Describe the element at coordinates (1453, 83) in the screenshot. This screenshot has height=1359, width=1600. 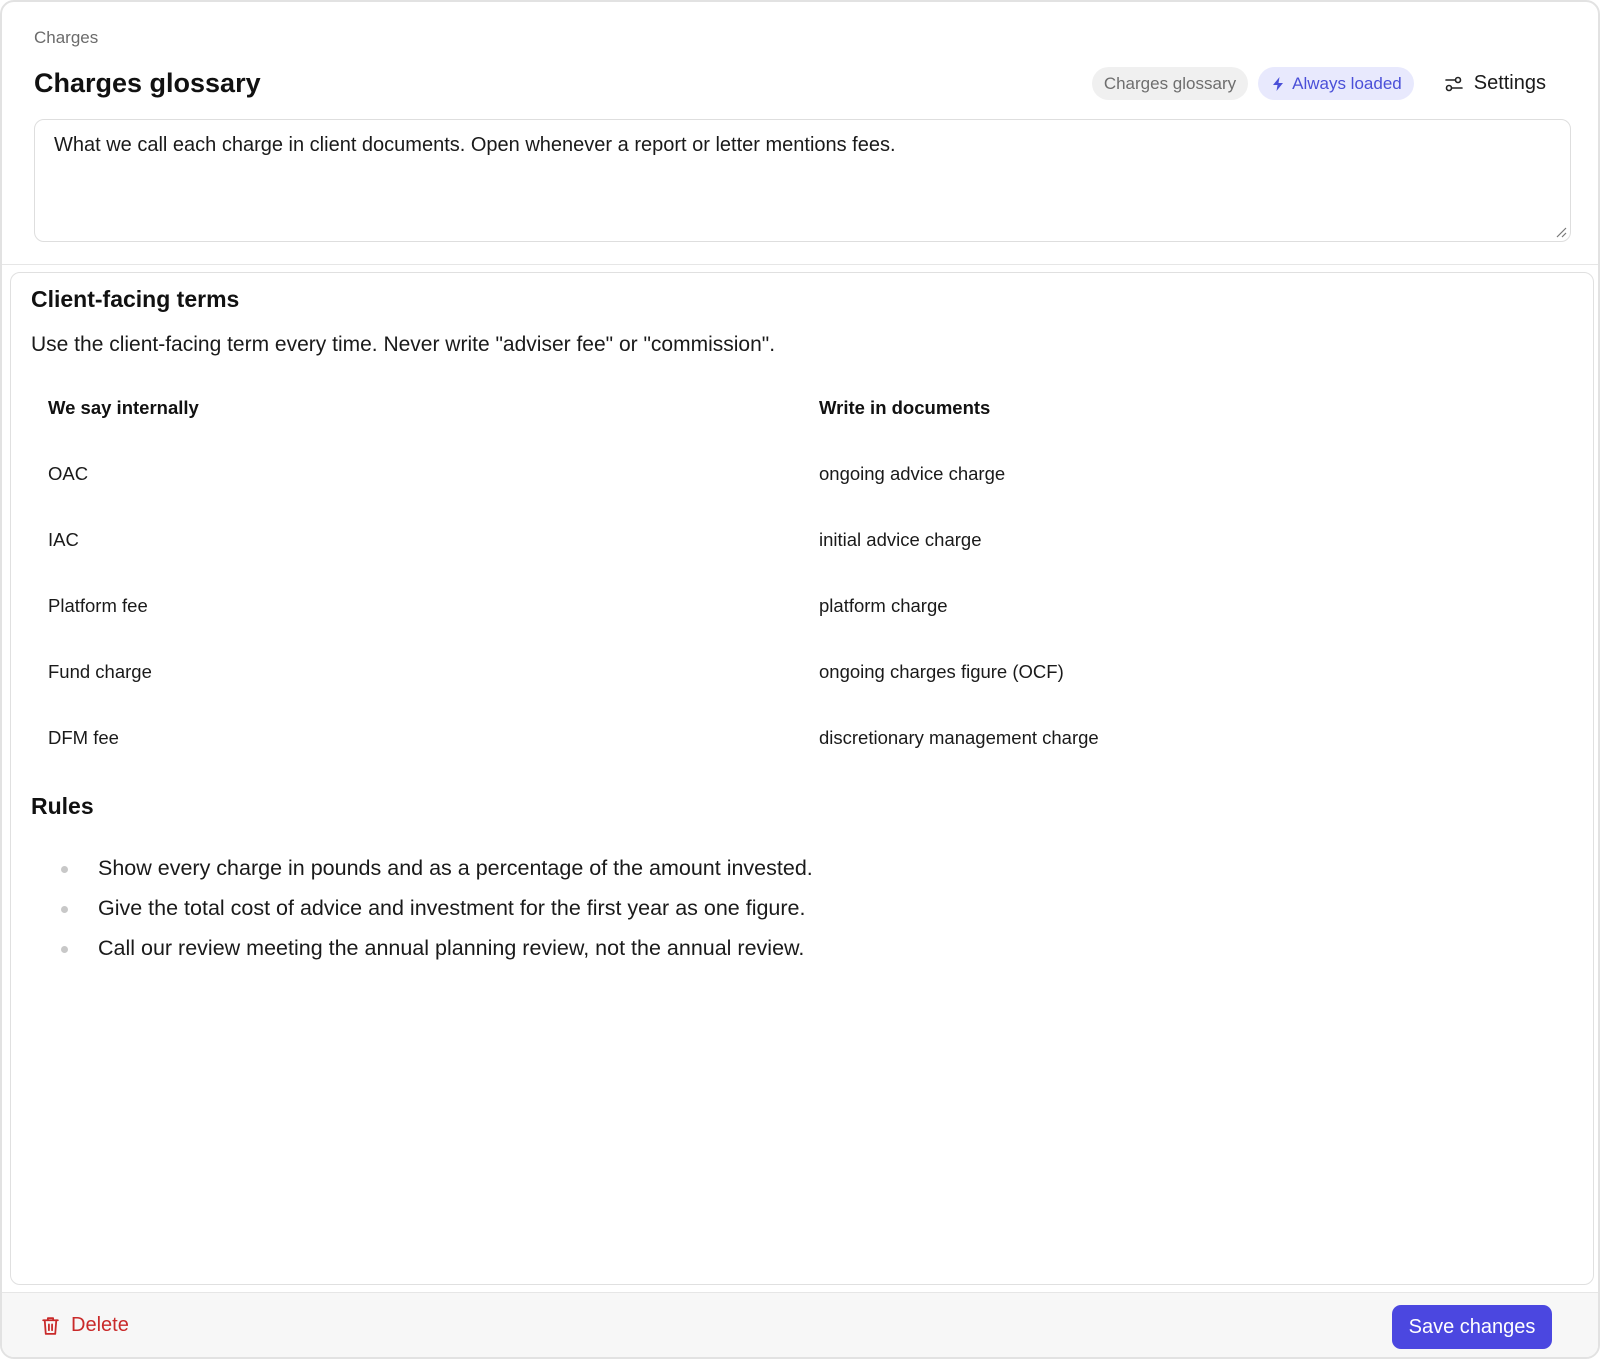
I see `sliders-icon` at that location.